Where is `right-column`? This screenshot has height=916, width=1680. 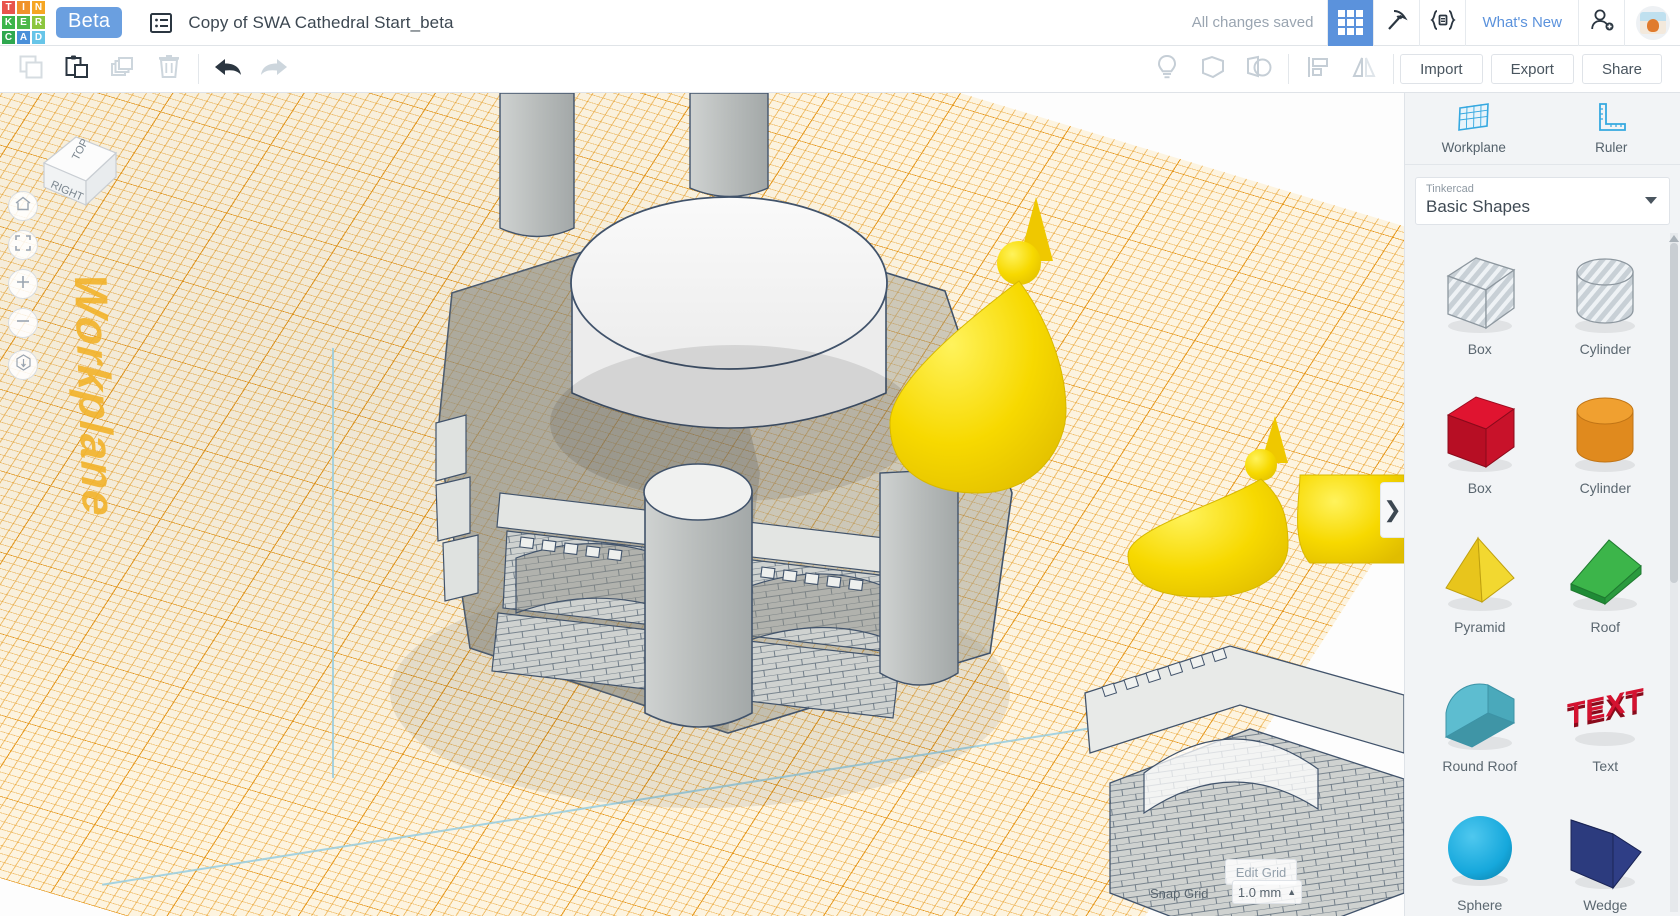 right-column is located at coordinates (919, 577).